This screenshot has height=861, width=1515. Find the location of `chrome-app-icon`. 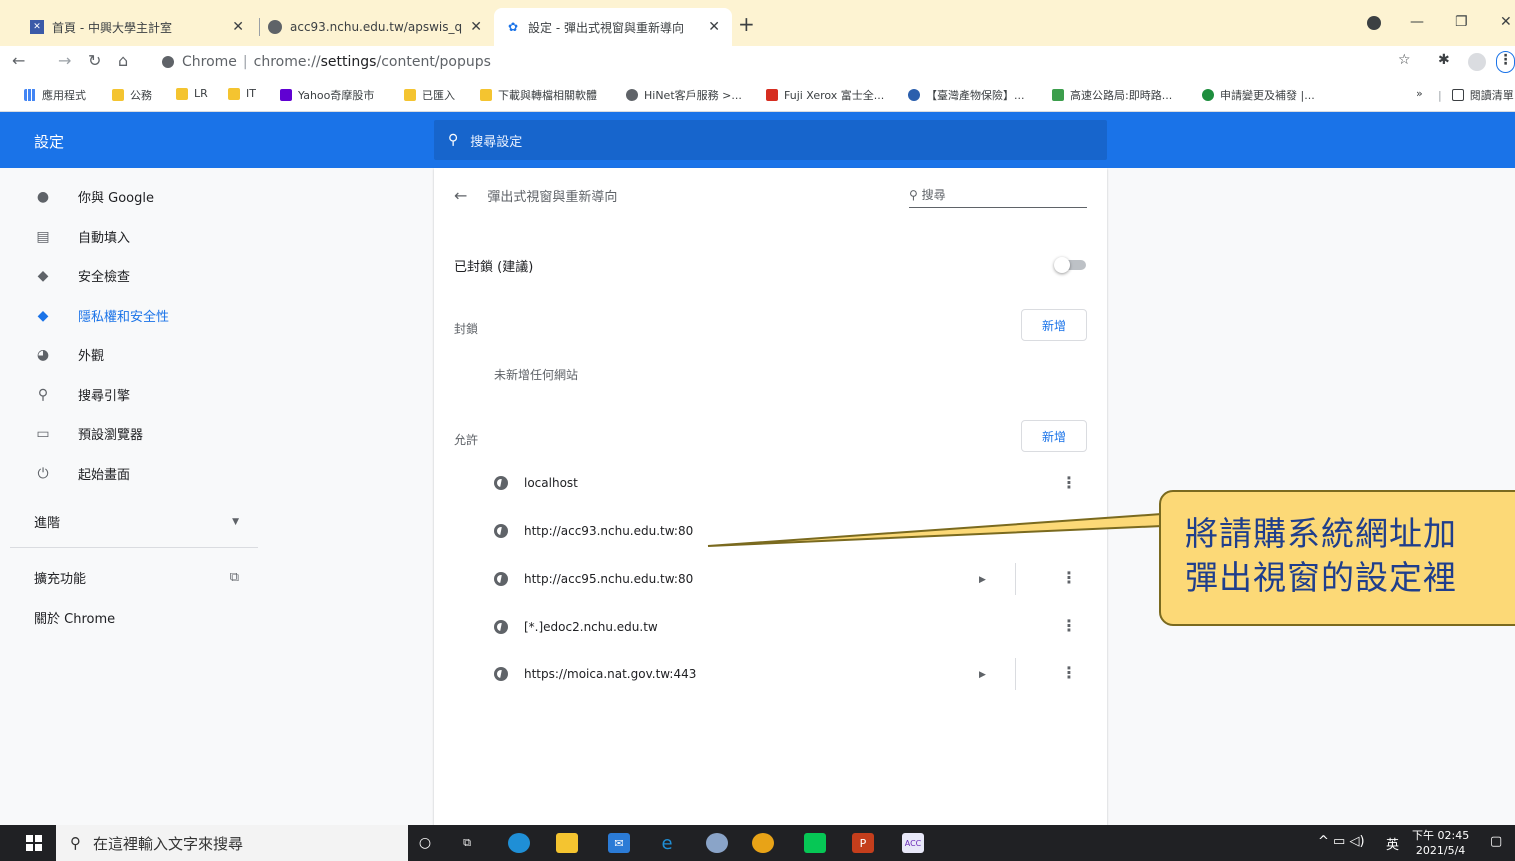

chrome-app-icon is located at coordinates (763, 843).